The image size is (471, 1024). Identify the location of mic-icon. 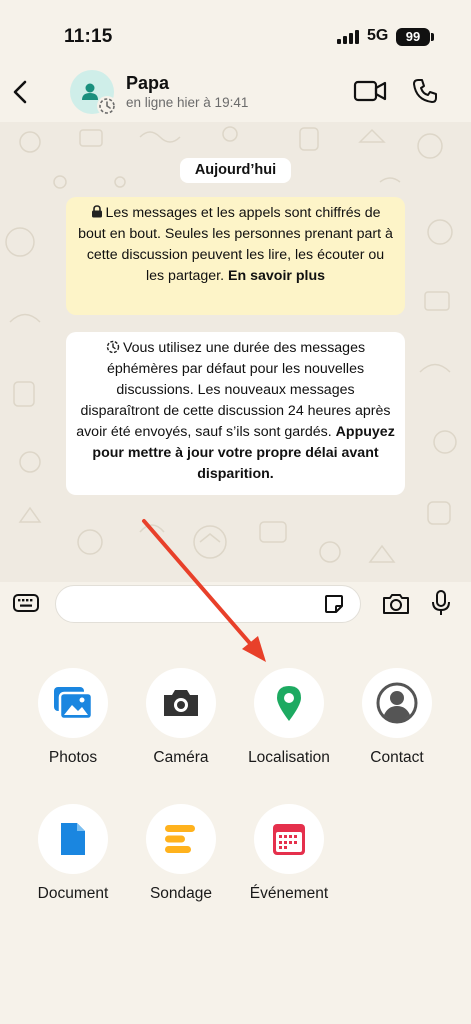
(441, 602).